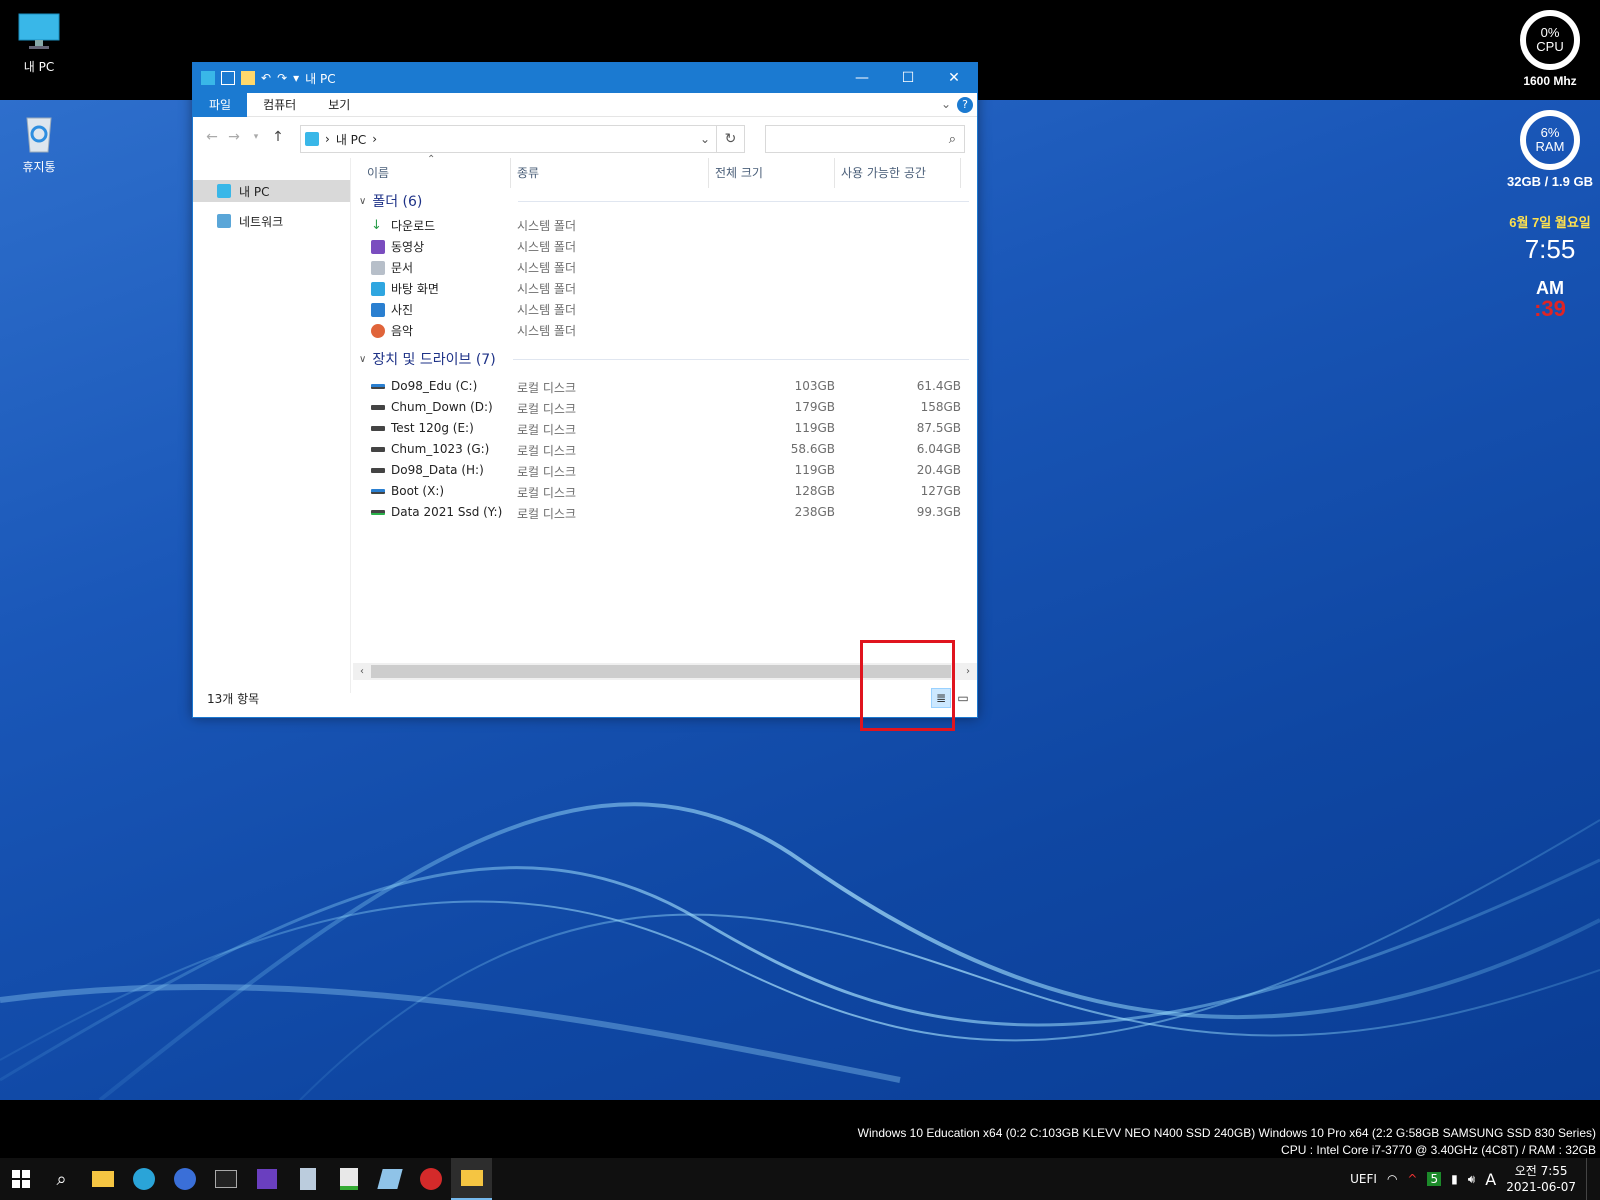  Describe the element at coordinates (266, 1179) in the screenshot. I see `taskbar-cpu-app` at that location.